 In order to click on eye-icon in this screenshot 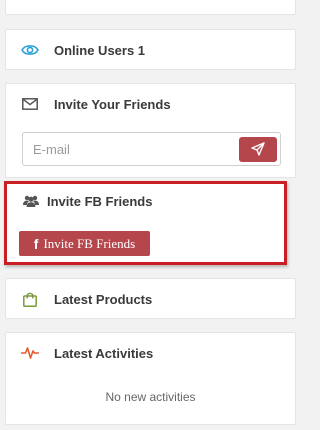, I will do `click(30, 50)`.